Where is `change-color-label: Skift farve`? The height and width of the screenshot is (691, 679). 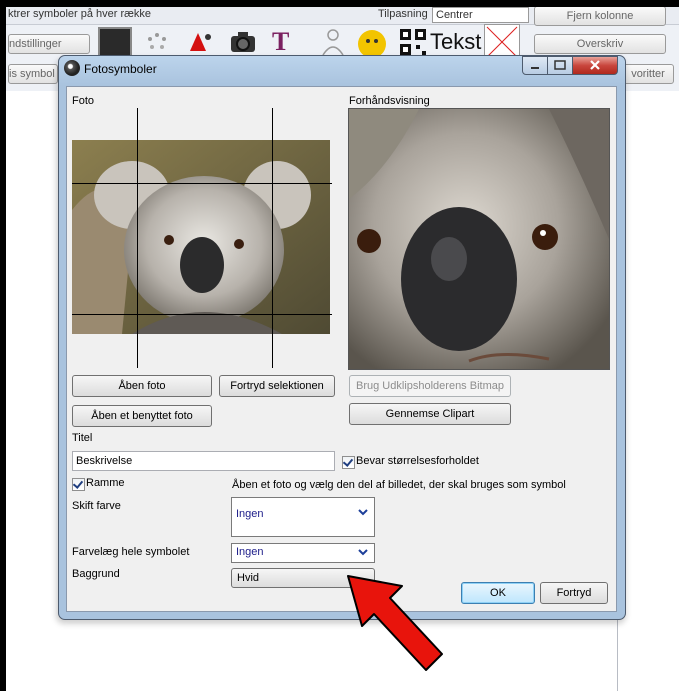 change-color-label: Skift farve is located at coordinates (96, 506).